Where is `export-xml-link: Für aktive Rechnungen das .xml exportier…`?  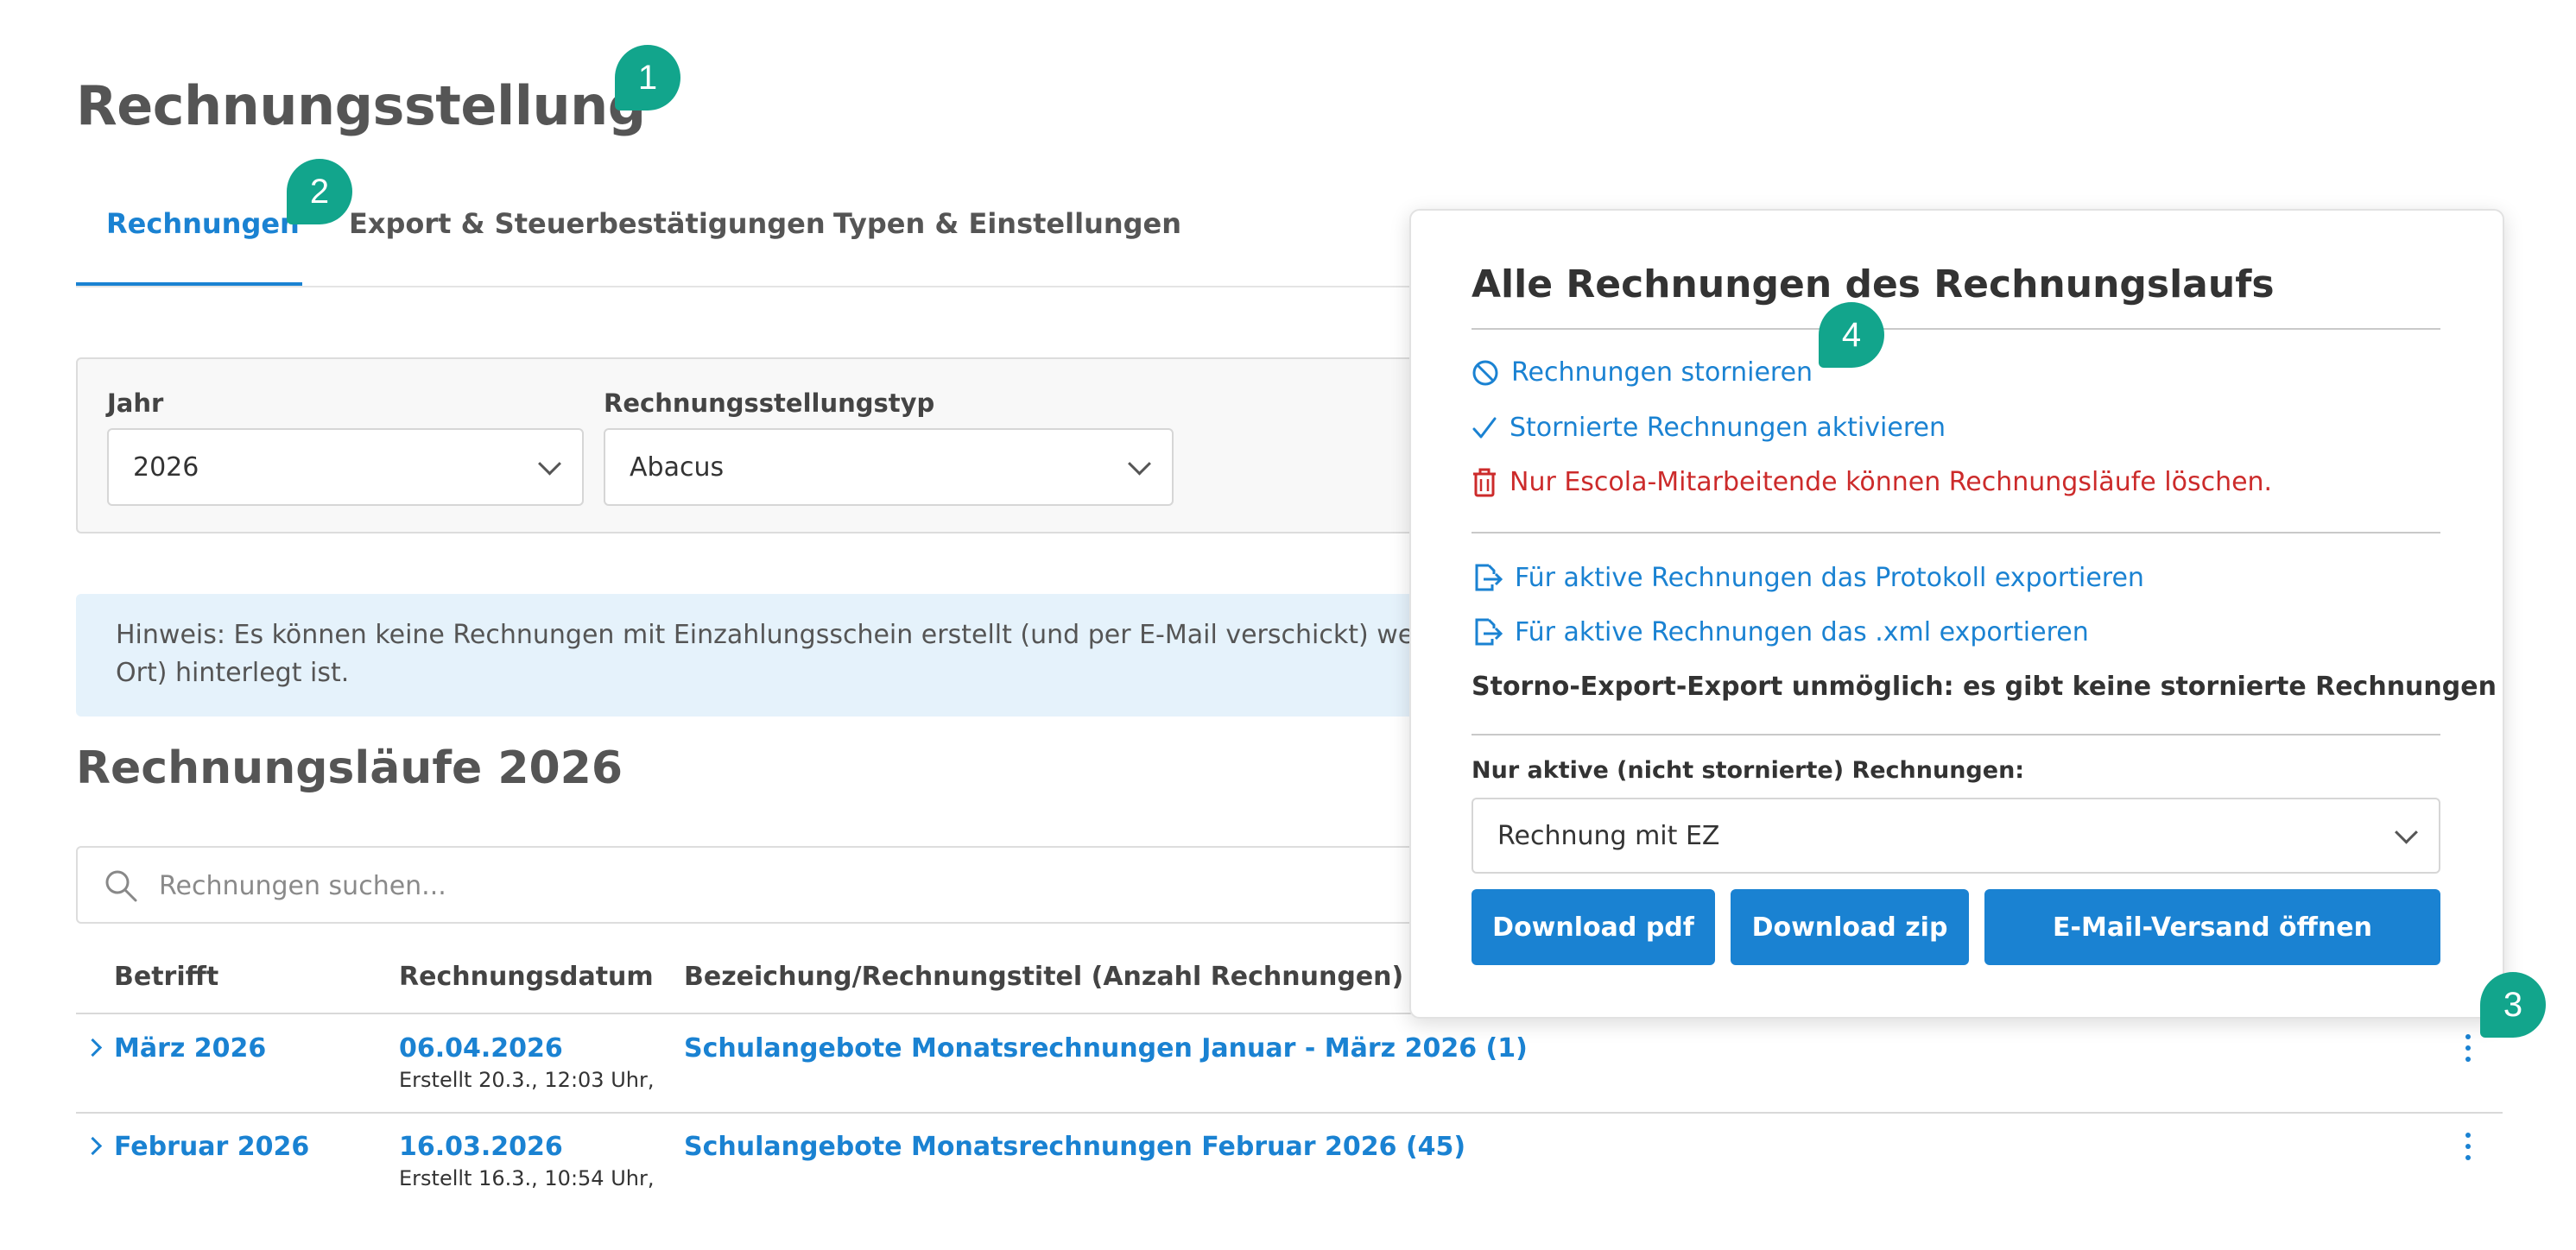
export-xml-link: Für aktive Rechnungen das .xml exportier… is located at coordinates (1780, 631).